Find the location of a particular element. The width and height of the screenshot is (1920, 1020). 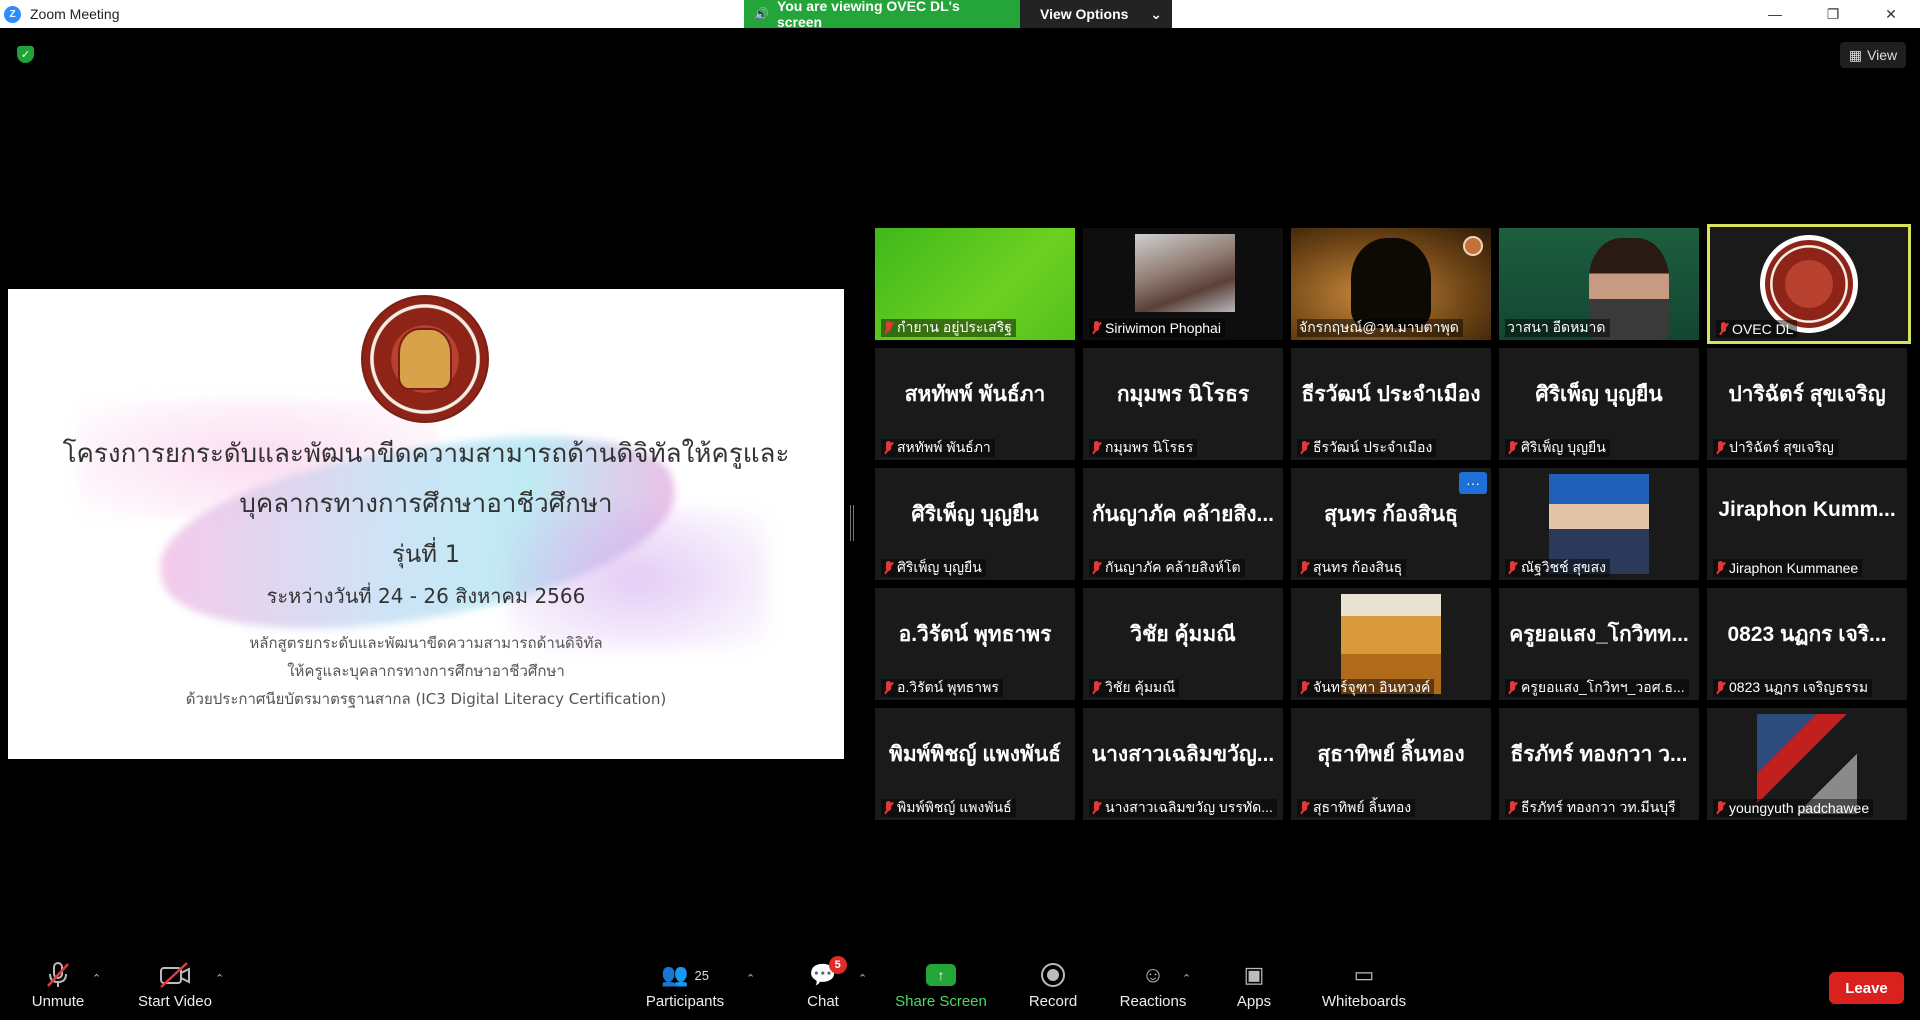

participant-name: จักรกฤษณ์@วท.มาบตาพุด is located at coordinates (1379, 327).